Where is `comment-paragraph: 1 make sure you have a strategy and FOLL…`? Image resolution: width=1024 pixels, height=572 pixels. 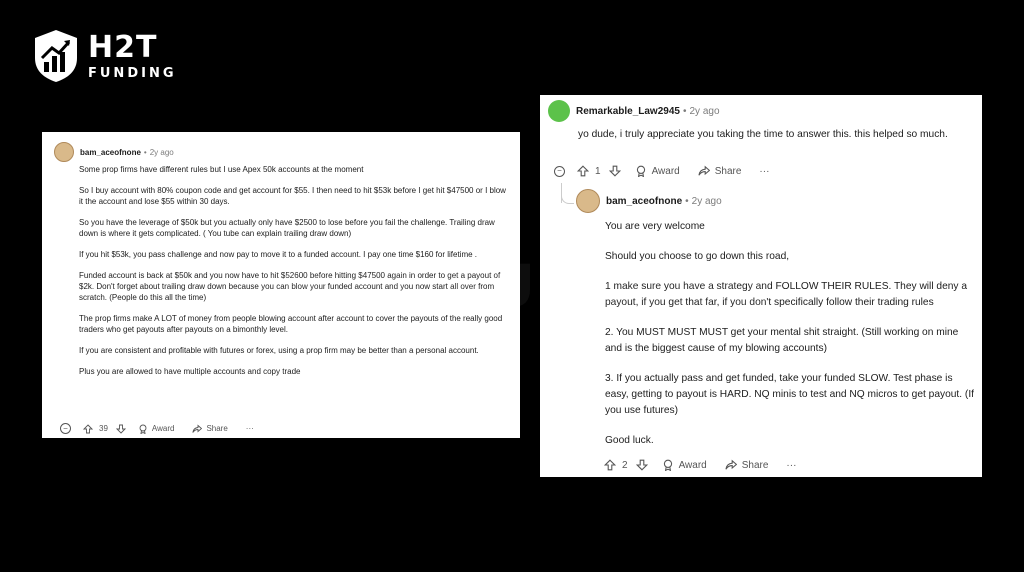 comment-paragraph: 1 make sure you have a strategy and FOLL… is located at coordinates (786, 294).